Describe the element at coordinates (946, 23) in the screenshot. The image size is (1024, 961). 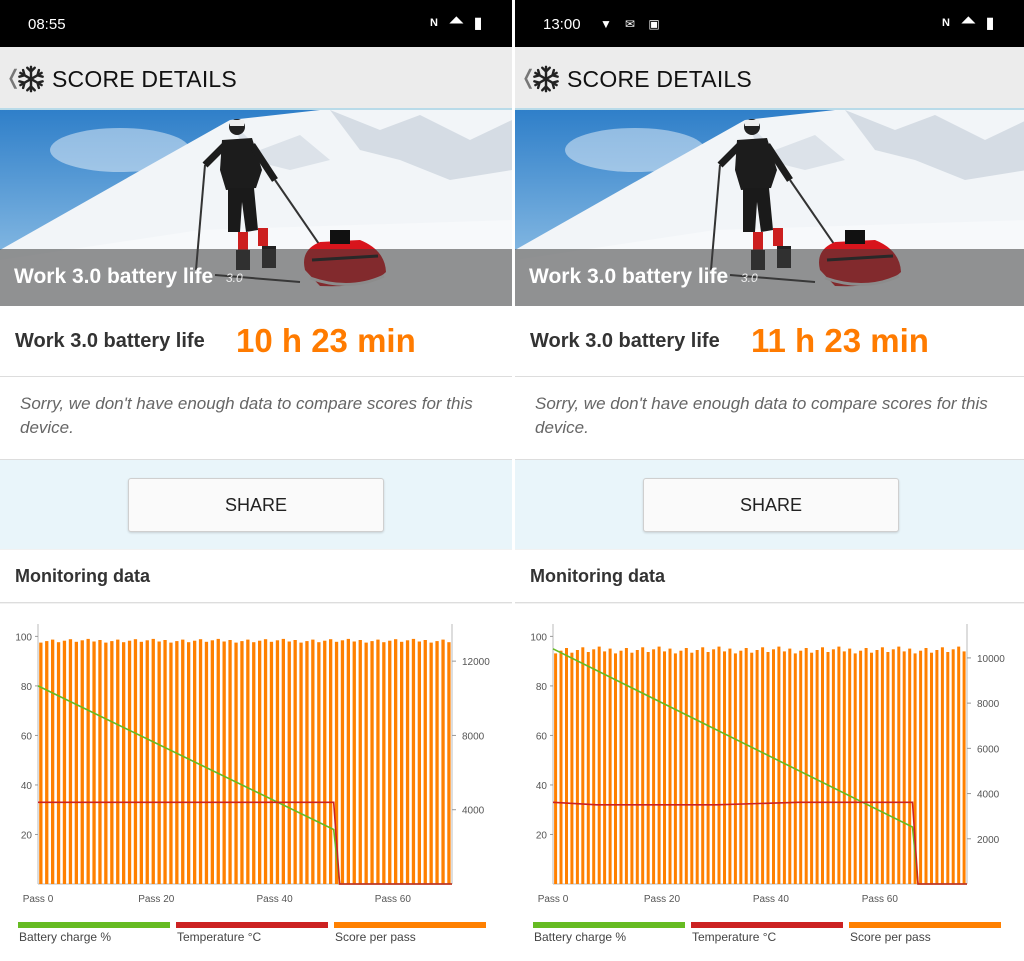
I see `nfc-icon: N` at that location.